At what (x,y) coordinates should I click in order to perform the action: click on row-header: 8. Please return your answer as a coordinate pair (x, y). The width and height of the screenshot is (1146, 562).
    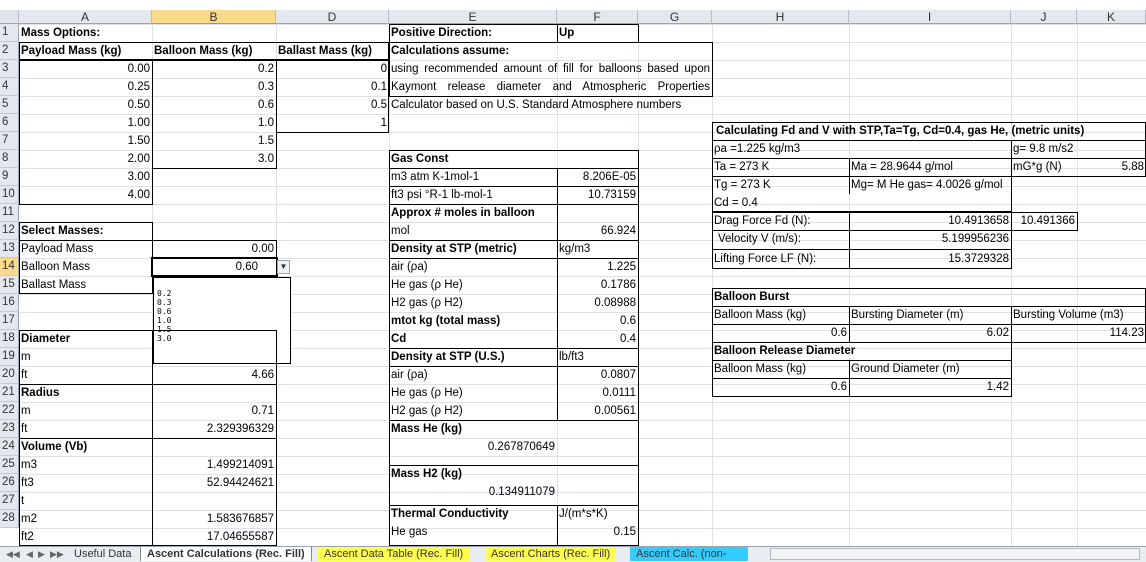
    Looking at the image, I should click on (9, 159).